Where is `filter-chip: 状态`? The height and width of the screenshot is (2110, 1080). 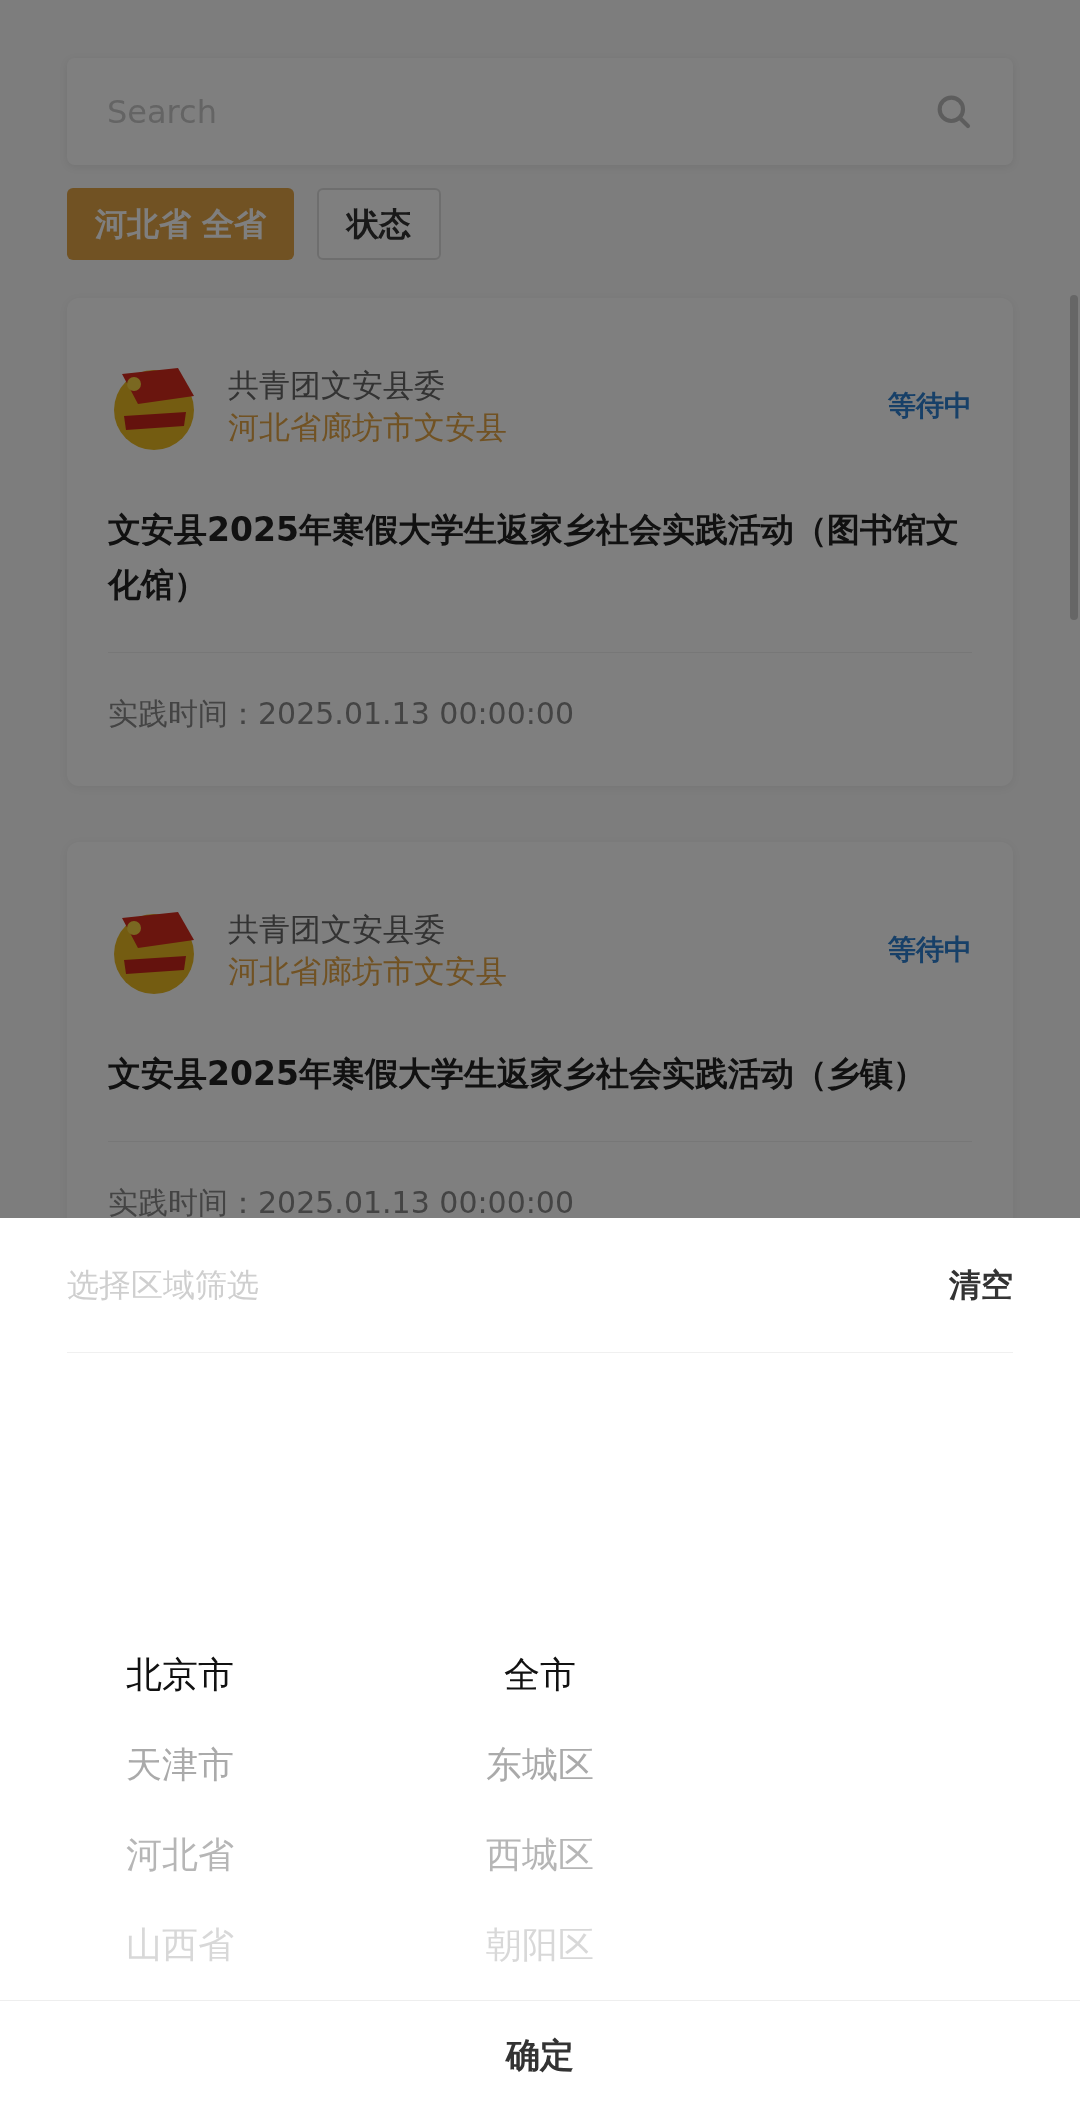
filter-chip: 状态 is located at coordinates (379, 224).